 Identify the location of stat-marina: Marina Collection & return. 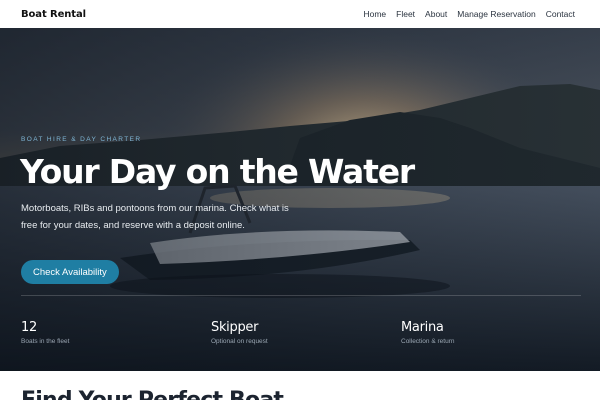
(427, 332).